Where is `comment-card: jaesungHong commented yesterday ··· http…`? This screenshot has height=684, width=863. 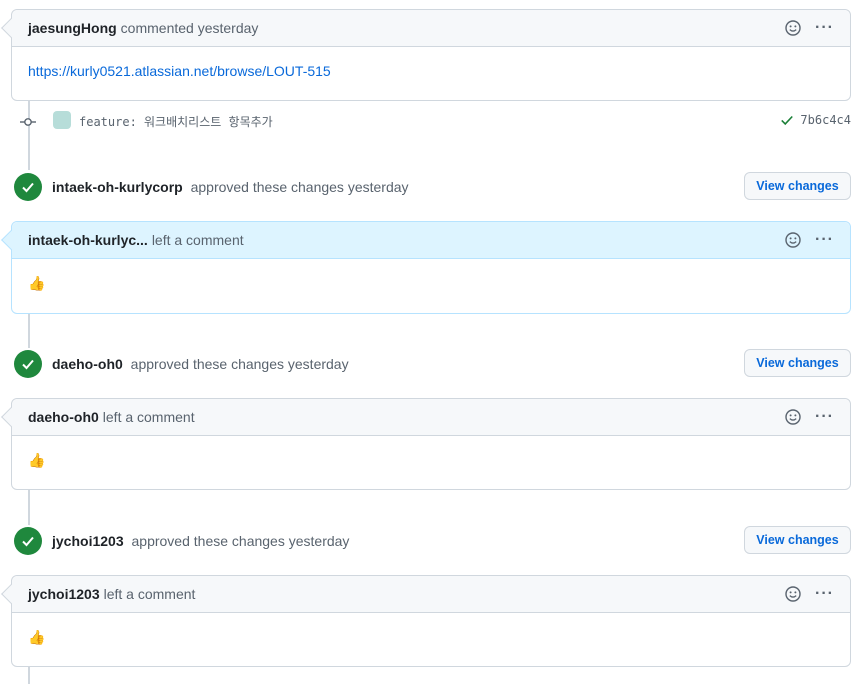 comment-card: jaesungHong commented yesterday ··· http… is located at coordinates (426, 55).